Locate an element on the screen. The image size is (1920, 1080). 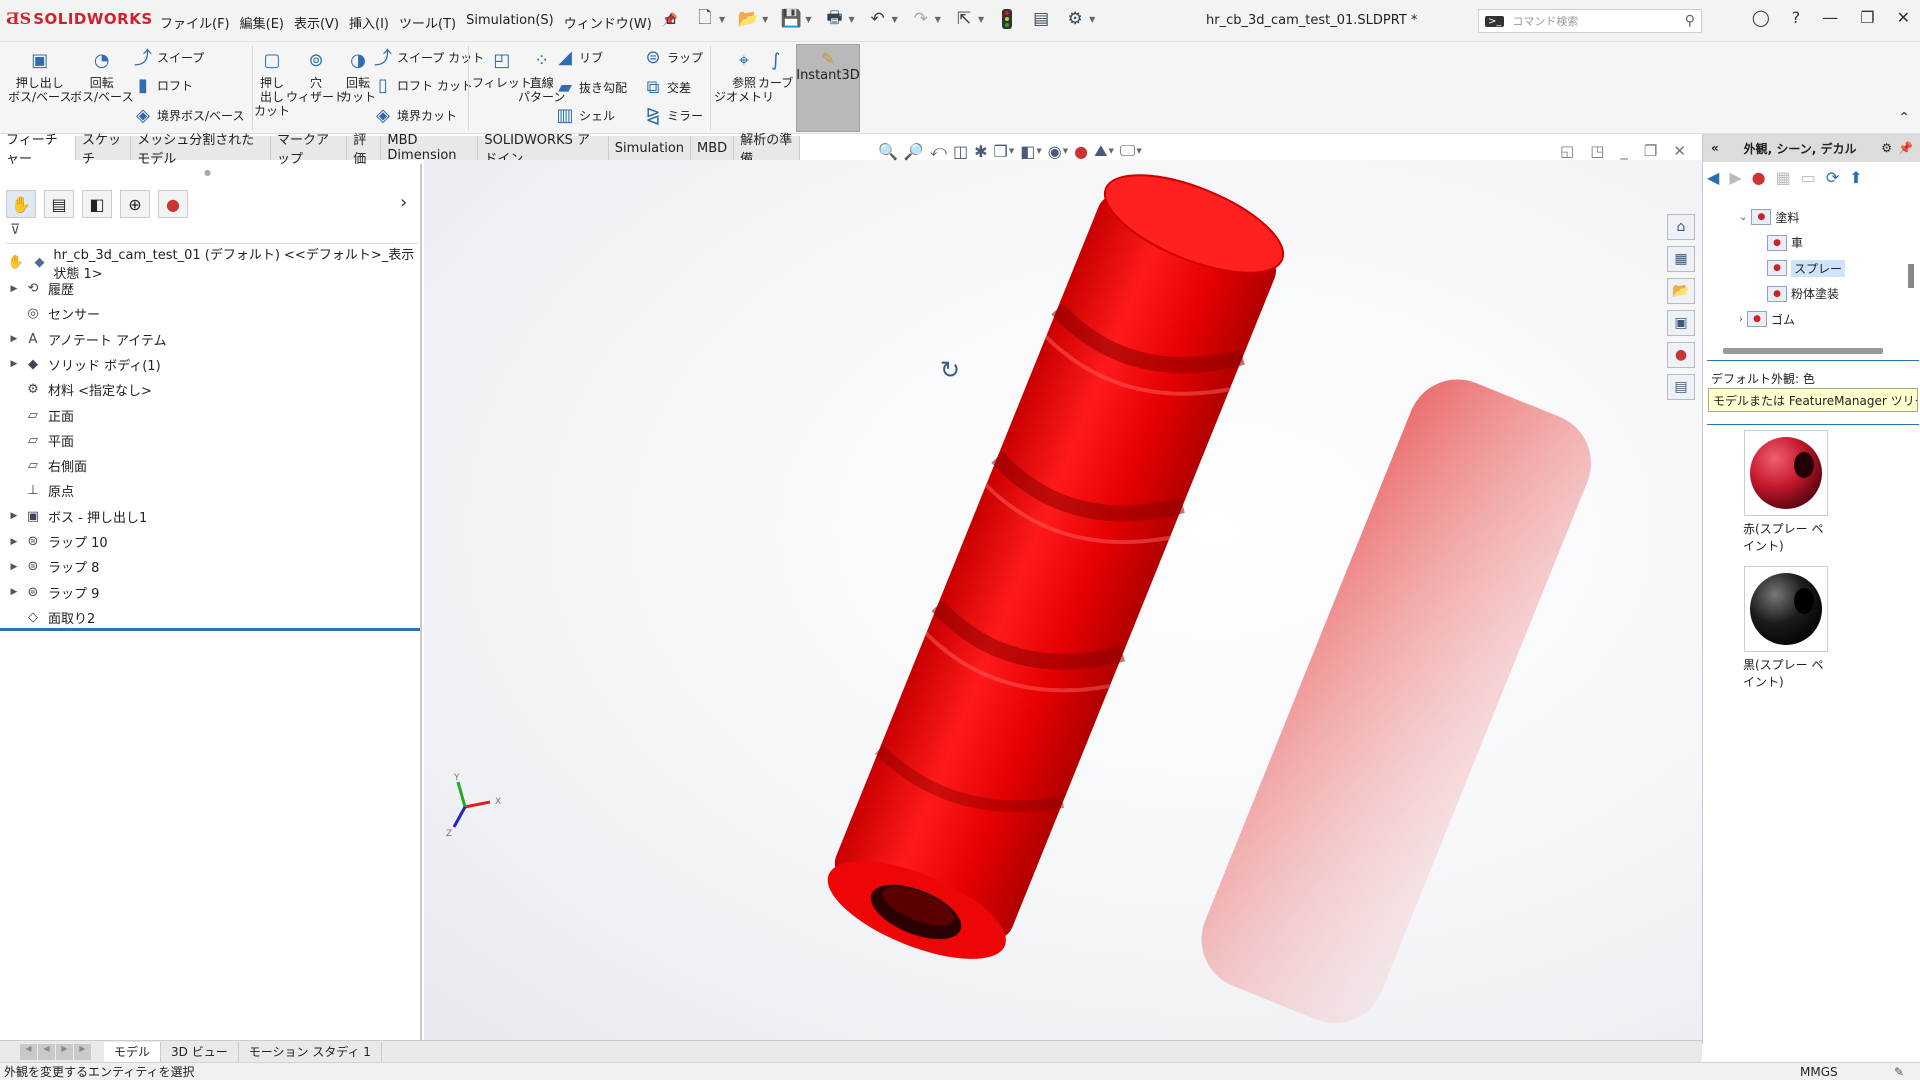
home-icon: ⌂ is located at coordinates (671, 19).